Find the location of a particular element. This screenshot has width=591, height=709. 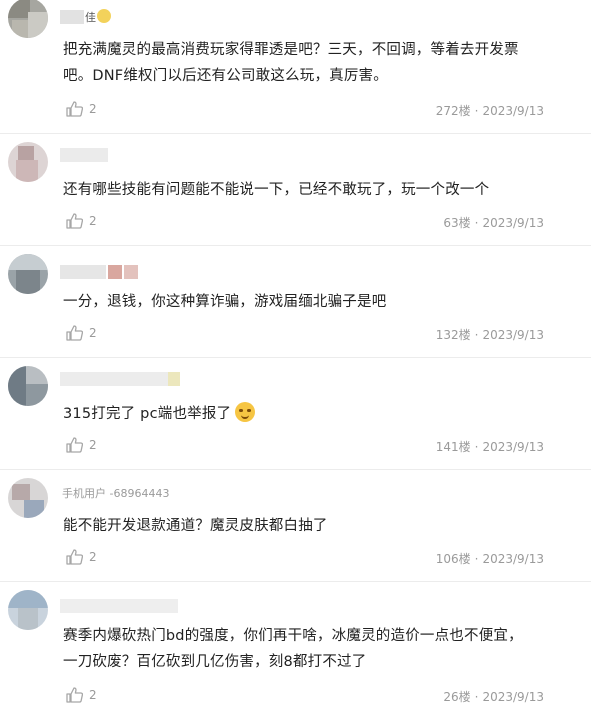

comment-line: 把充满魔灵的最高消费玩家得罪透是吧？三天，不回调，等着去开发票 is located at coordinates (291, 50).